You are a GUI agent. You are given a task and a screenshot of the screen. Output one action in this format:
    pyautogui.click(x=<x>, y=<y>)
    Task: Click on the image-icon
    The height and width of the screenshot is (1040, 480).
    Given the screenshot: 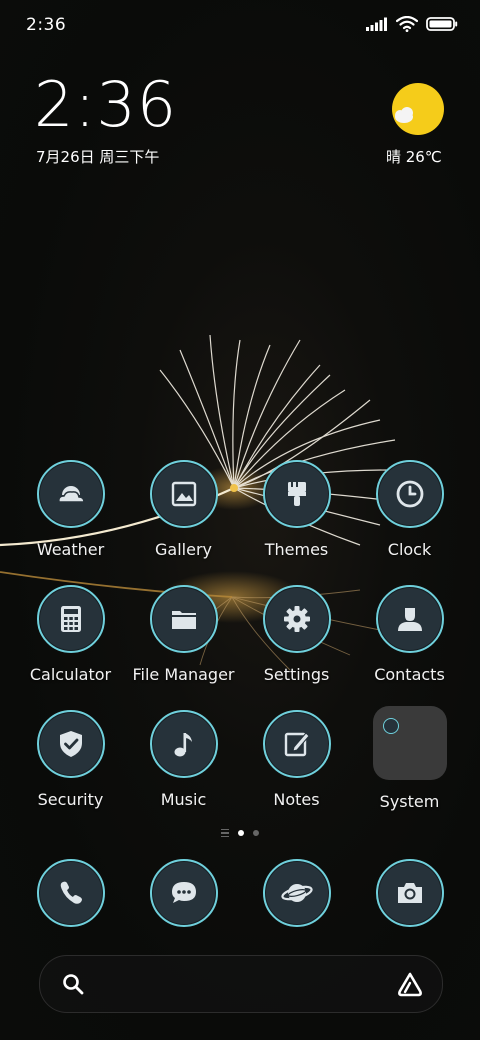 What is the action you would take?
    pyautogui.click(x=183, y=494)
    